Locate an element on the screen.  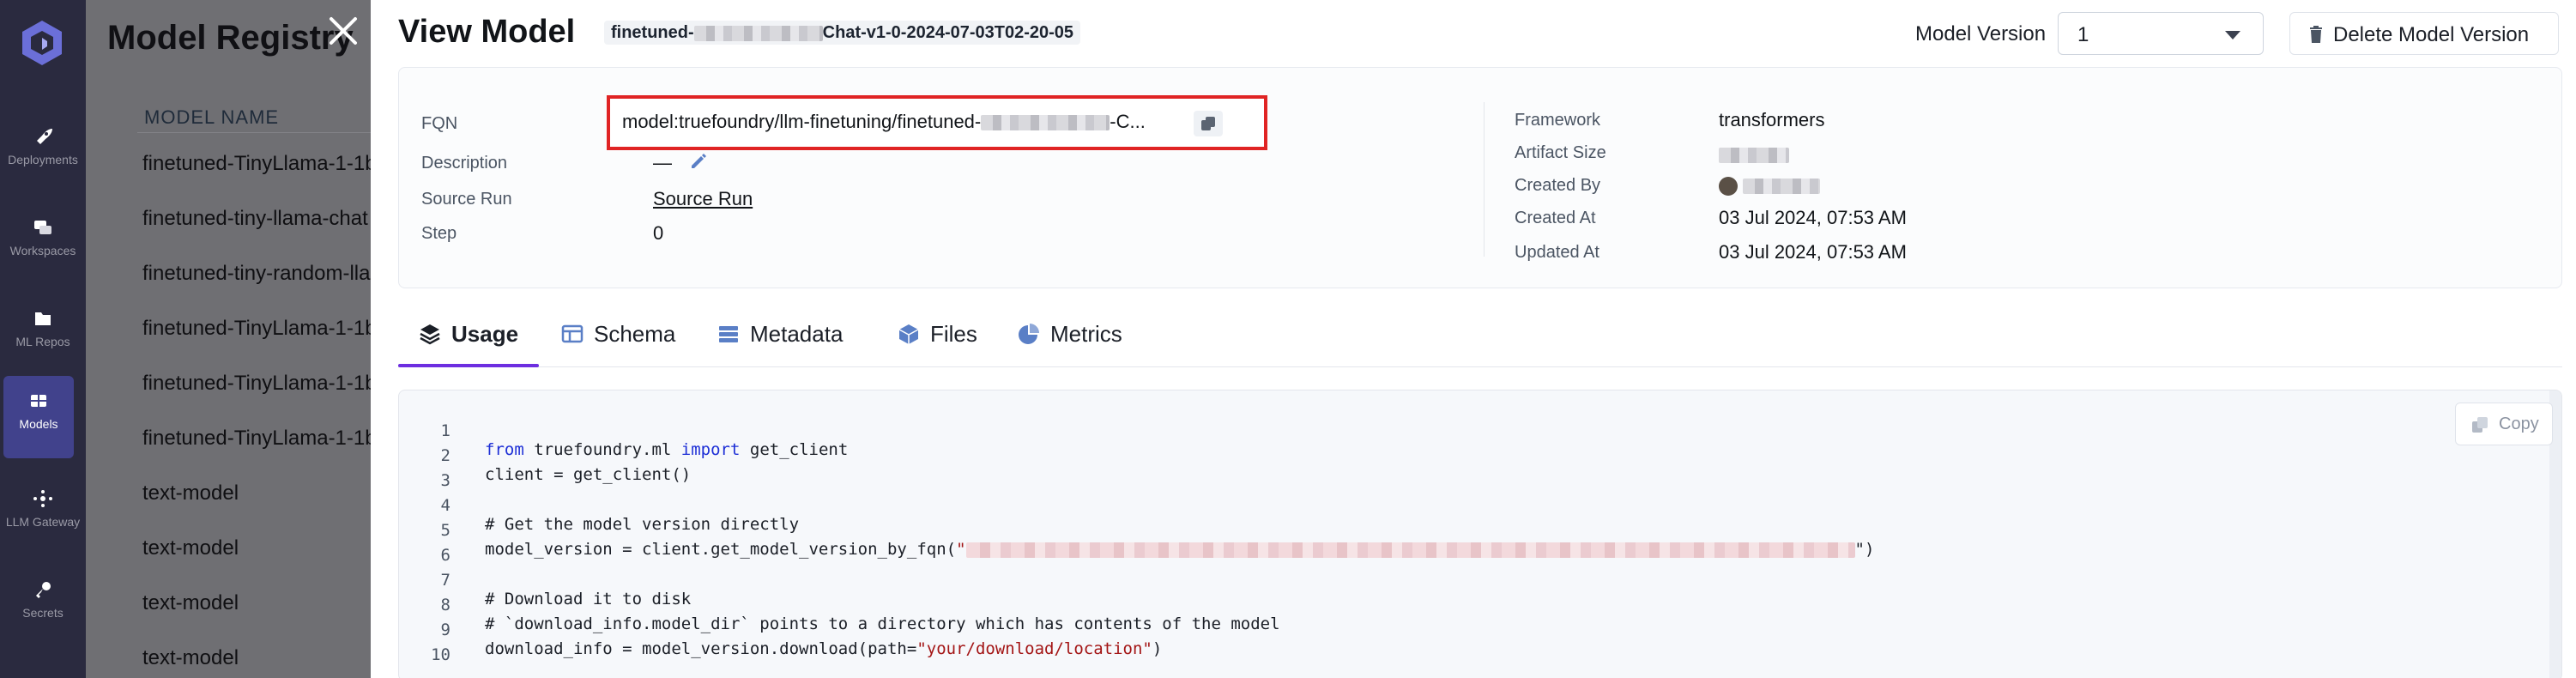
description-value: — is located at coordinates (662, 163).